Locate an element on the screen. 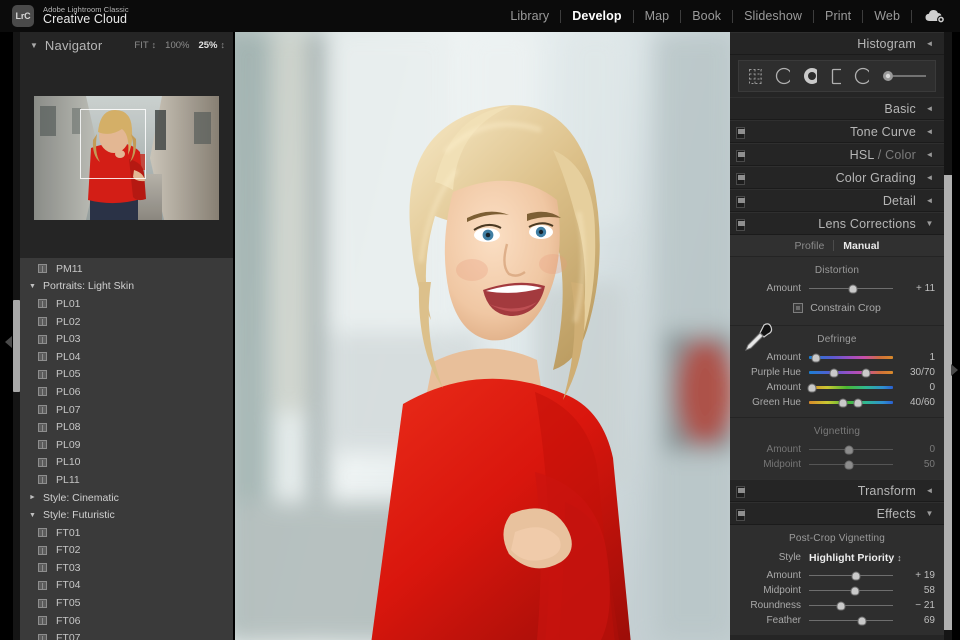 The width and height of the screenshot is (960, 640). module-slideshow: Slideshow is located at coordinates (773, 16).